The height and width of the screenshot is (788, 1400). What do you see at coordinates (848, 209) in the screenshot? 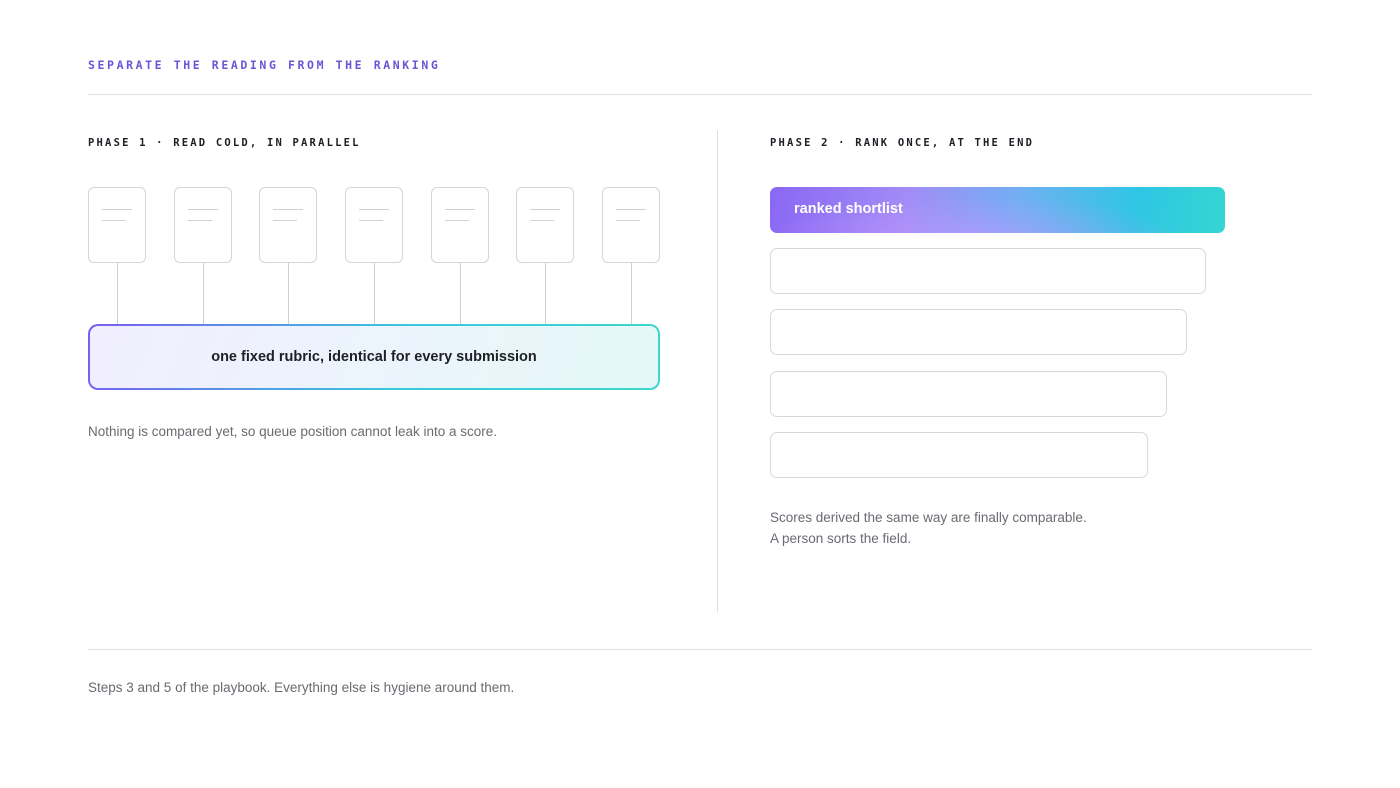
I see `ranked-shortlist-label: ranked shortlist` at bounding box center [848, 209].